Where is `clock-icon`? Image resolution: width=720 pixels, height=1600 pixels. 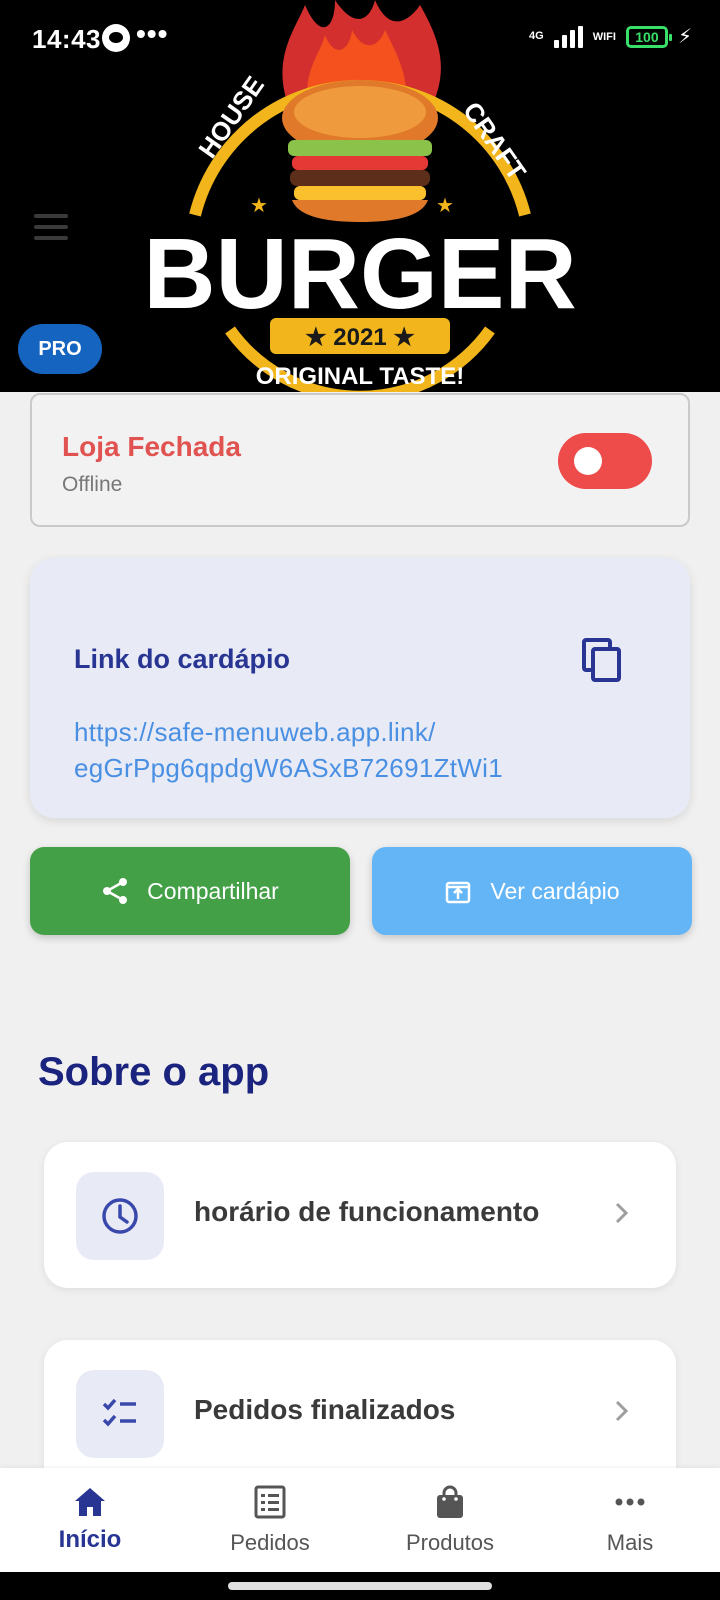 clock-icon is located at coordinates (120, 1216).